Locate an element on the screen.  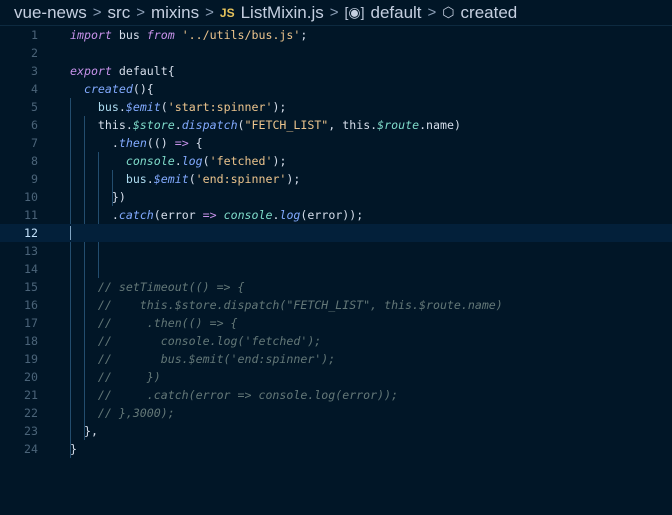
line-number: 10 is located at coordinates (31, 197).